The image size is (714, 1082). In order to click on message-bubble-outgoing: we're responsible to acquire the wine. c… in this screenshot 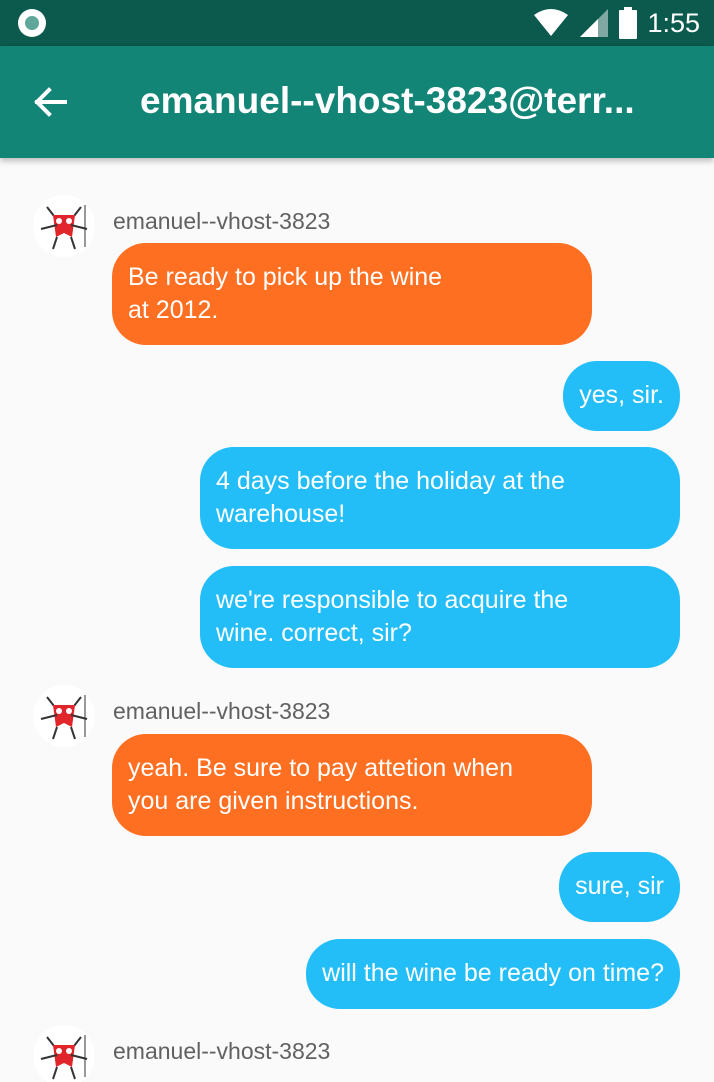, I will do `click(440, 617)`.